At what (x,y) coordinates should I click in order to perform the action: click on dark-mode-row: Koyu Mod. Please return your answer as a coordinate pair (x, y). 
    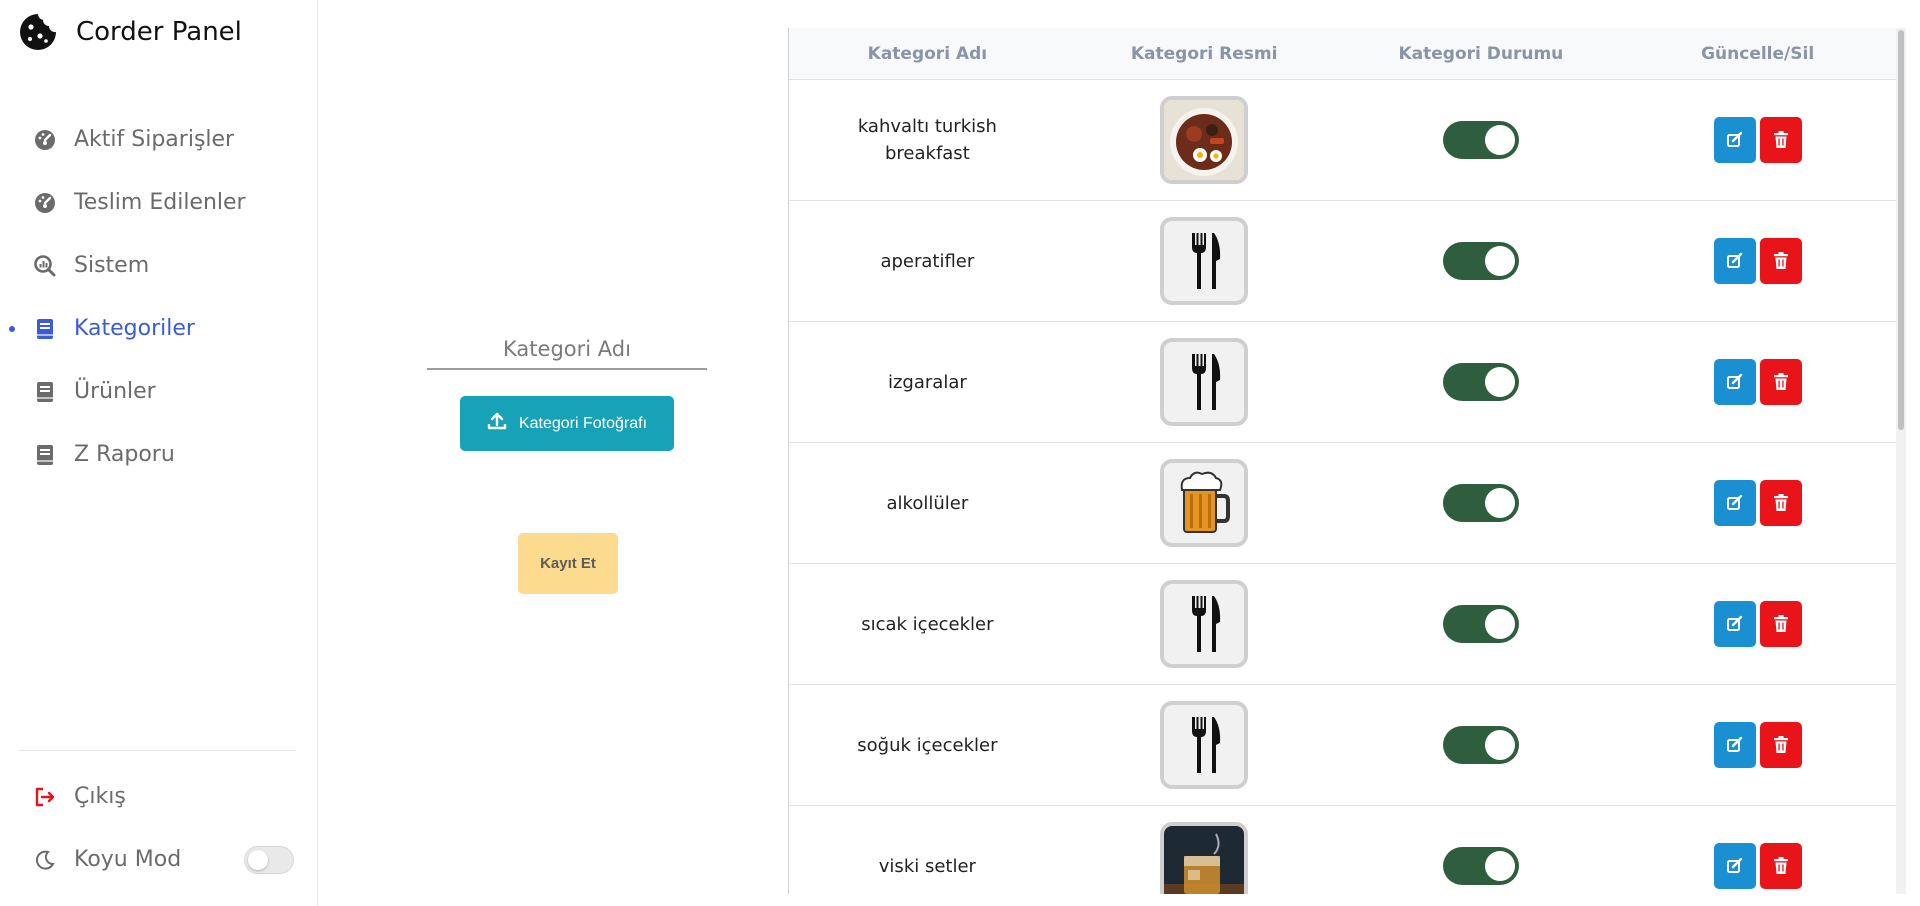
    Looking at the image, I should click on (159, 859).